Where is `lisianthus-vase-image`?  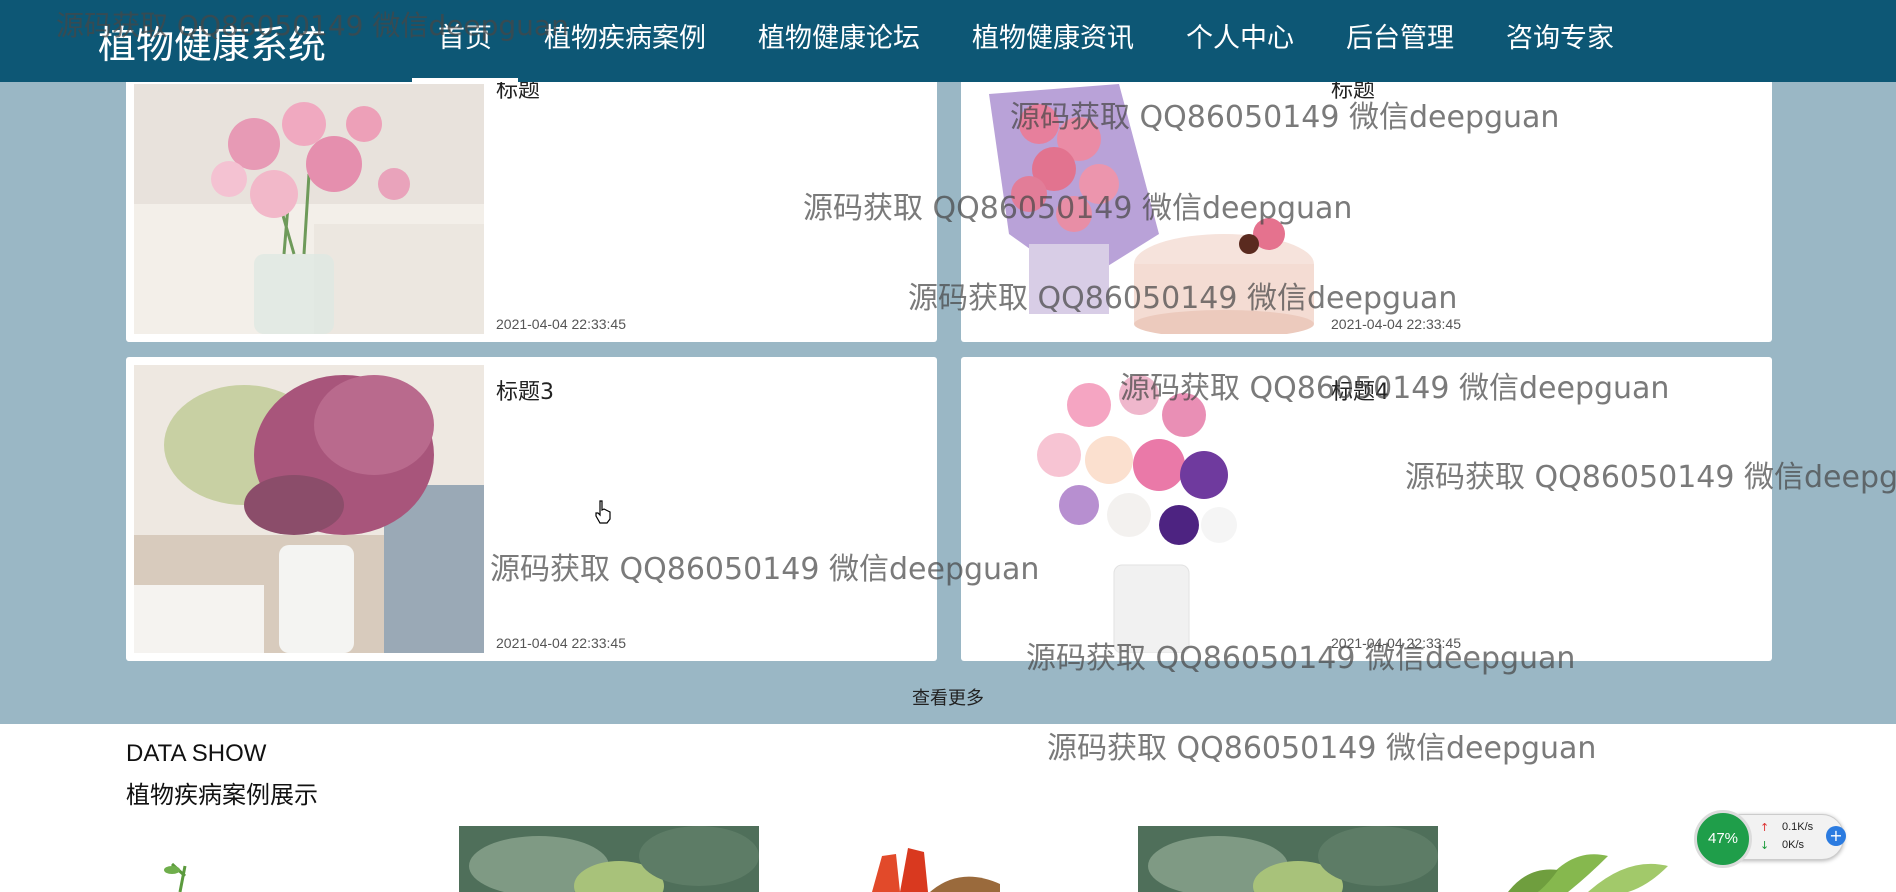
lisianthus-vase-image is located at coordinates (1144, 509).